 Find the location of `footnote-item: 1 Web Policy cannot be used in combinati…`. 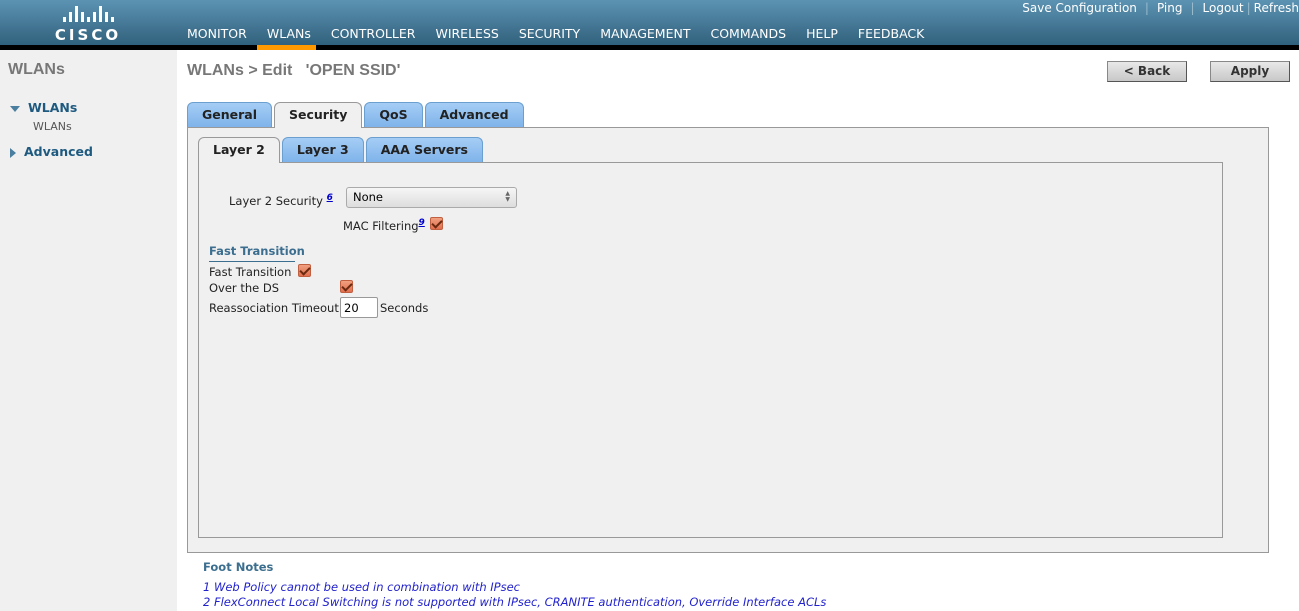

footnote-item: 1 Web Policy cannot be used in combinati… is located at coordinates (361, 587).